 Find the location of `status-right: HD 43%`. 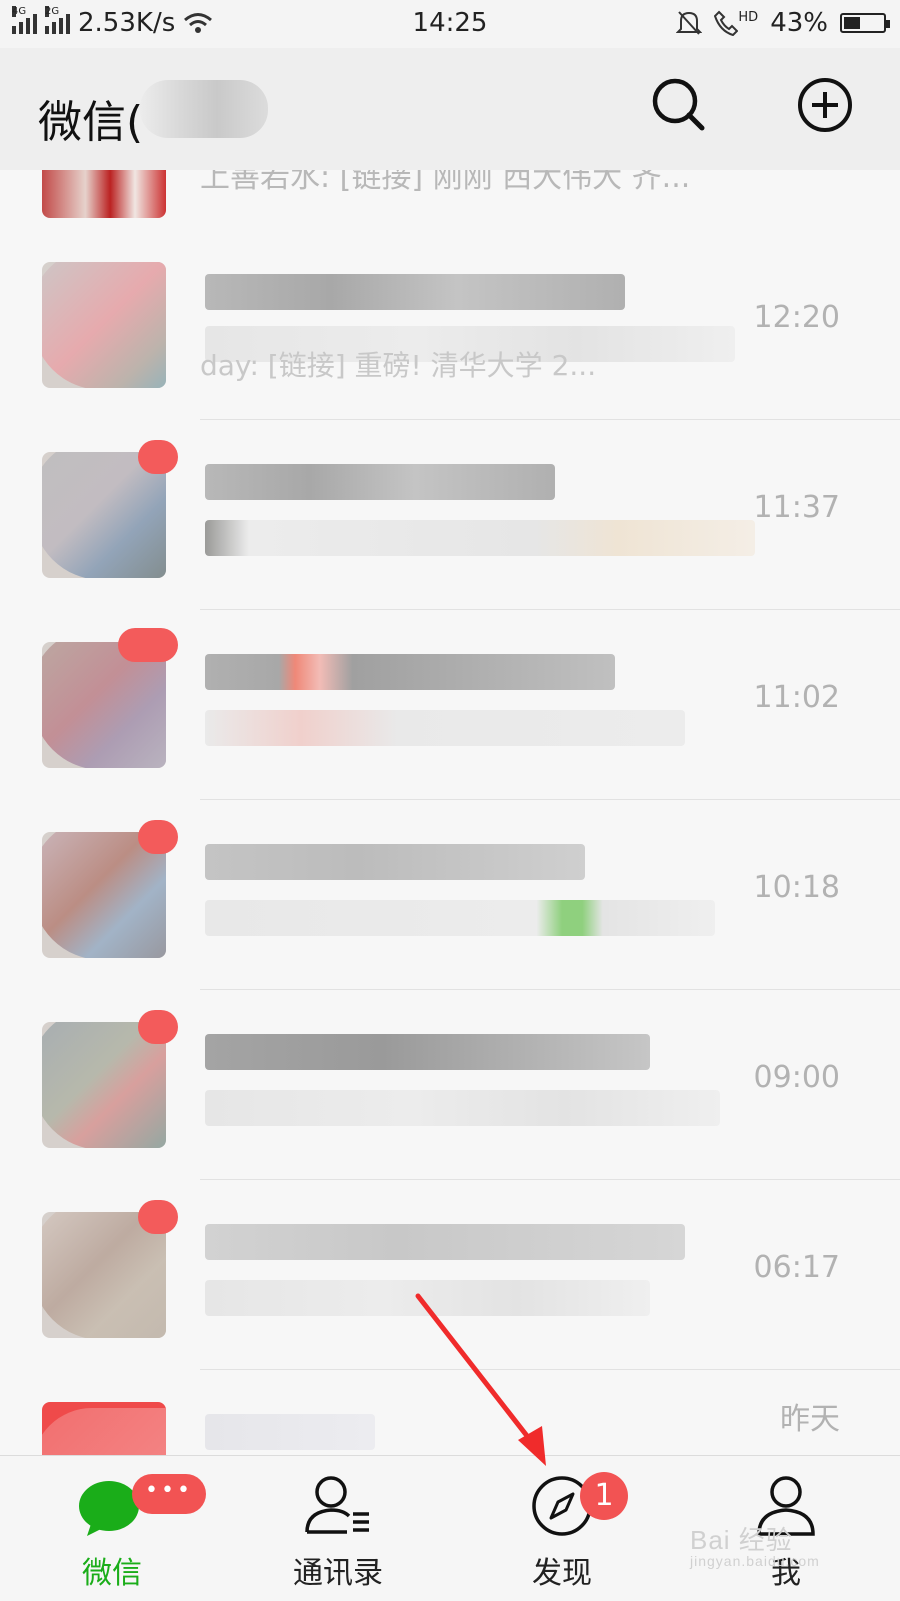

status-right: HD 43% is located at coordinates (783, 23).